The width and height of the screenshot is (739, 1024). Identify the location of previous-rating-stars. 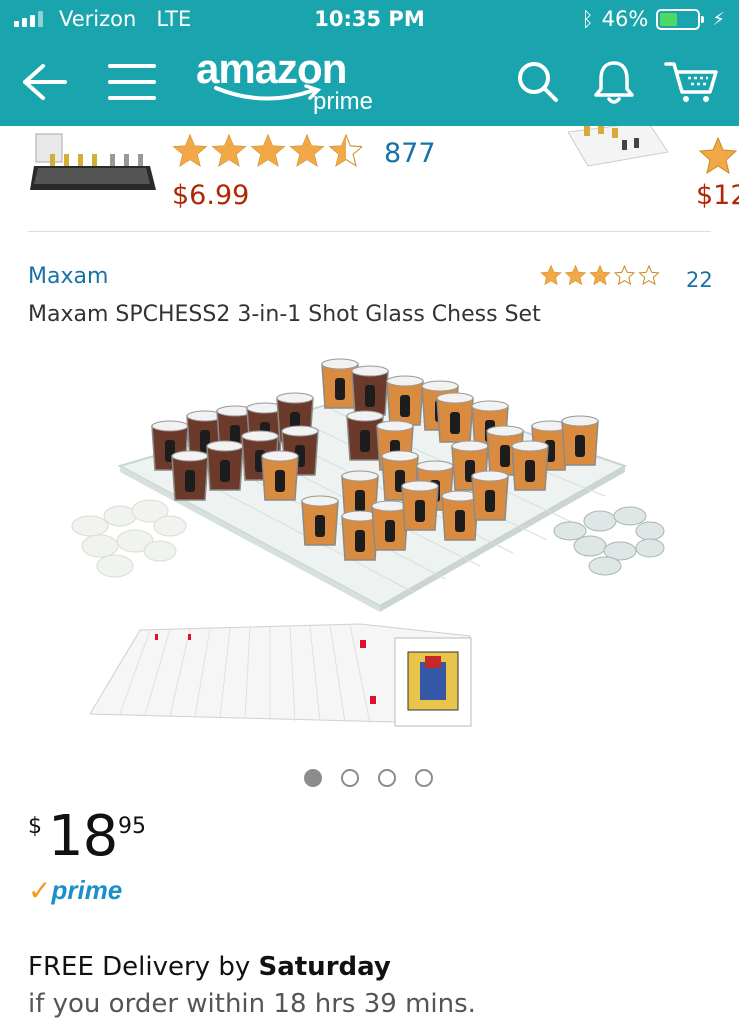
(268, 155).